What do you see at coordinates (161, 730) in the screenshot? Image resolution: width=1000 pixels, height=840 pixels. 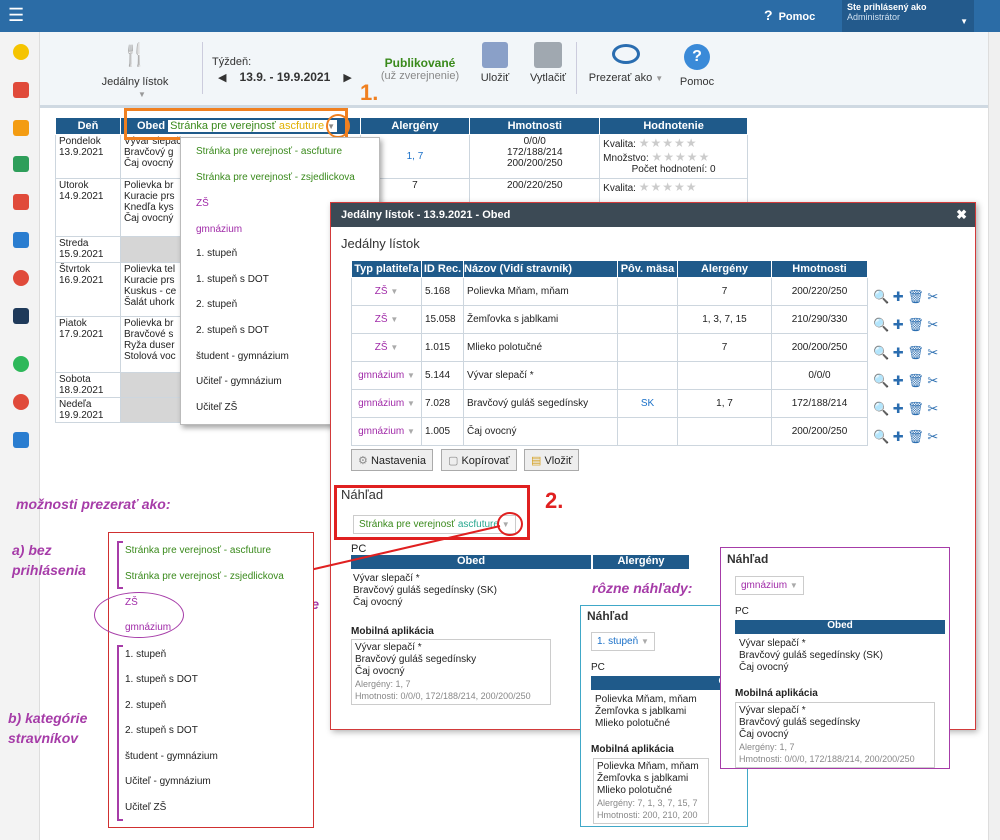 I see `list-item: 2. stupeň s DOT` at bounding box center [161, 730].